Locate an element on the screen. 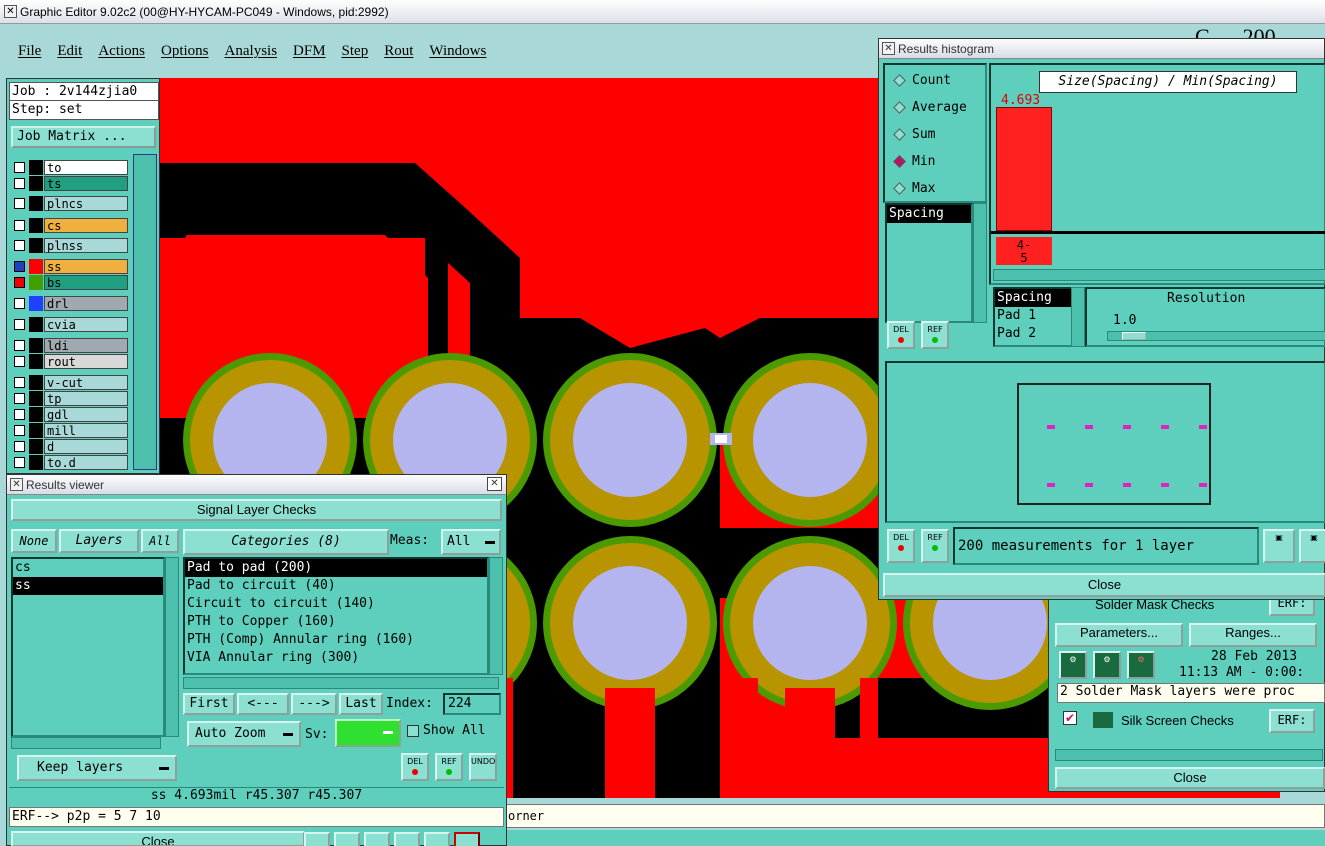 This screenshot has width=1325, height=846. run-icon-1: ⚙ is located at coordinates (1073, 665).